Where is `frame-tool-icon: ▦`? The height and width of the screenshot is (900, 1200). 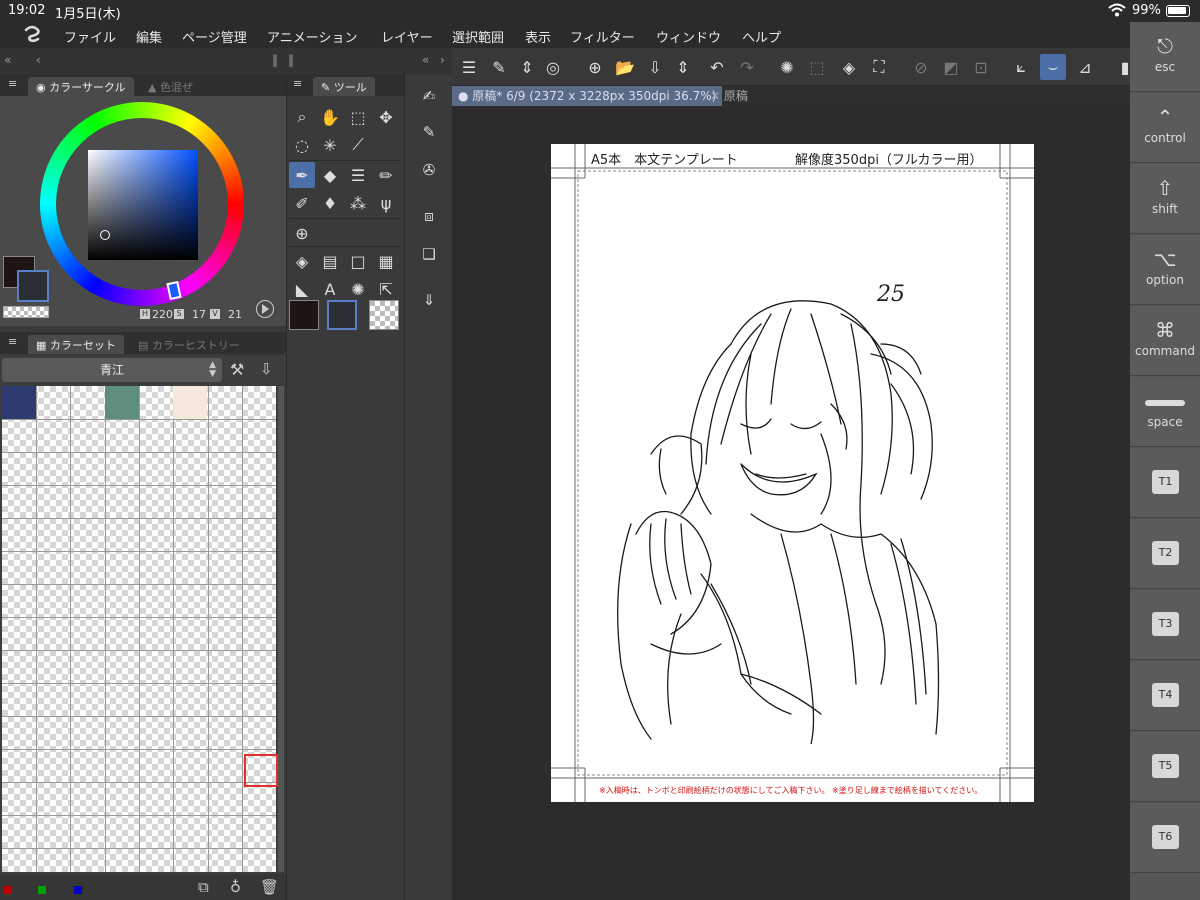
frame-tool-icon: ▦ is located at coordinates (386, 261).